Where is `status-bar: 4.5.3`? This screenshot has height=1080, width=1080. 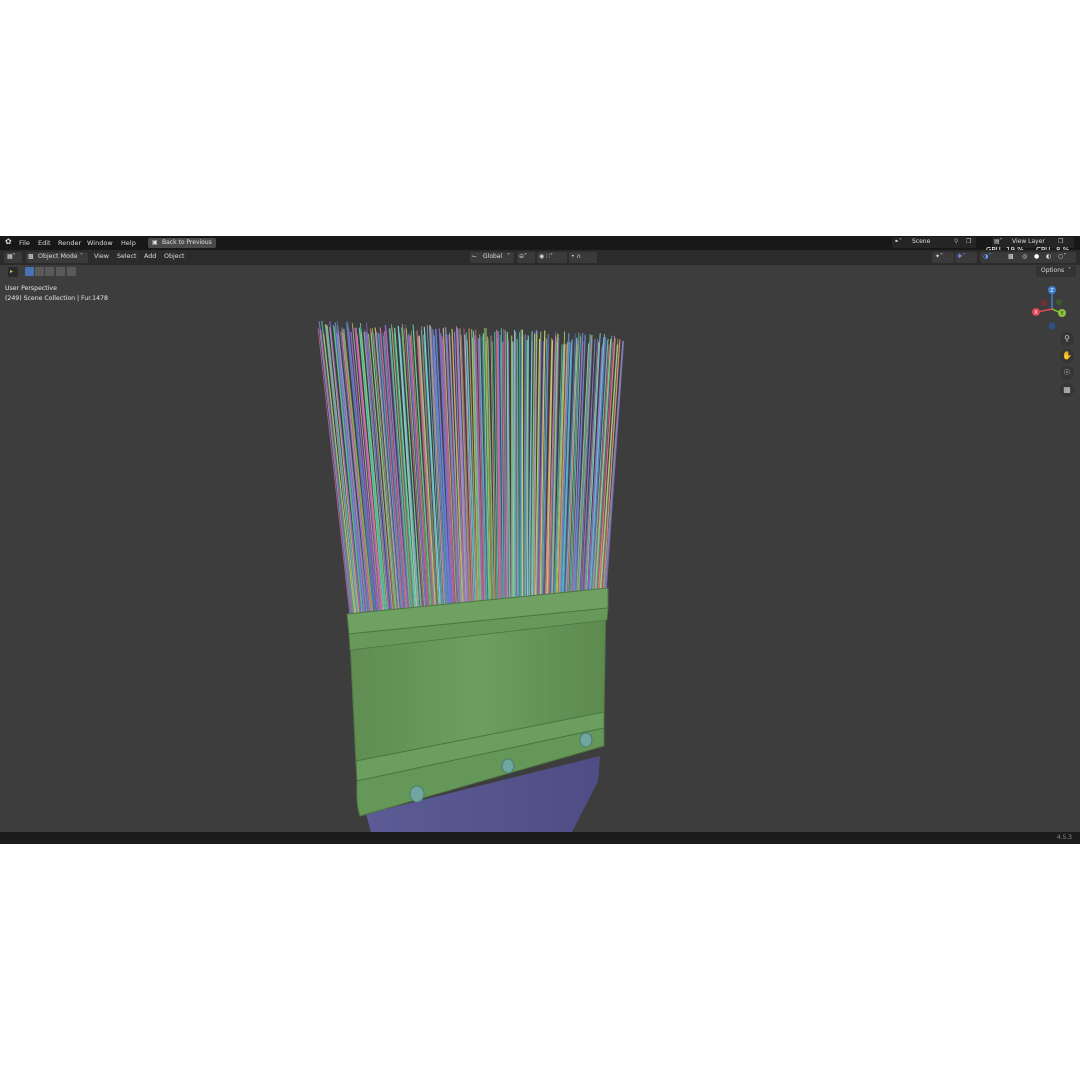
status-bar: 4.5.3 is located at coordinates (540, 838).